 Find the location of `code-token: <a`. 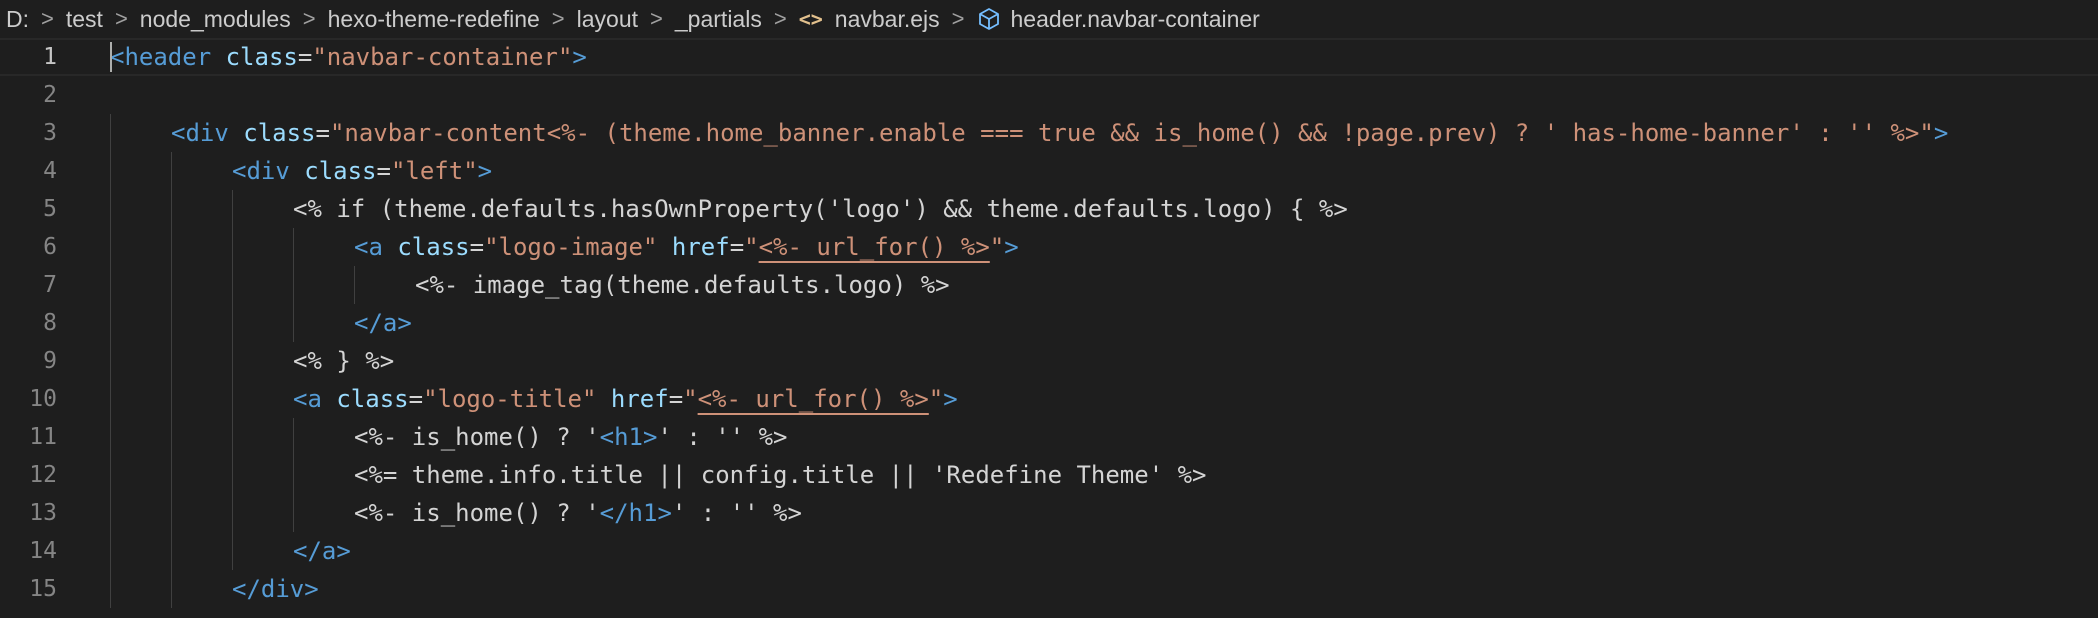

code-token: <a is located at coordinates (368, 247).